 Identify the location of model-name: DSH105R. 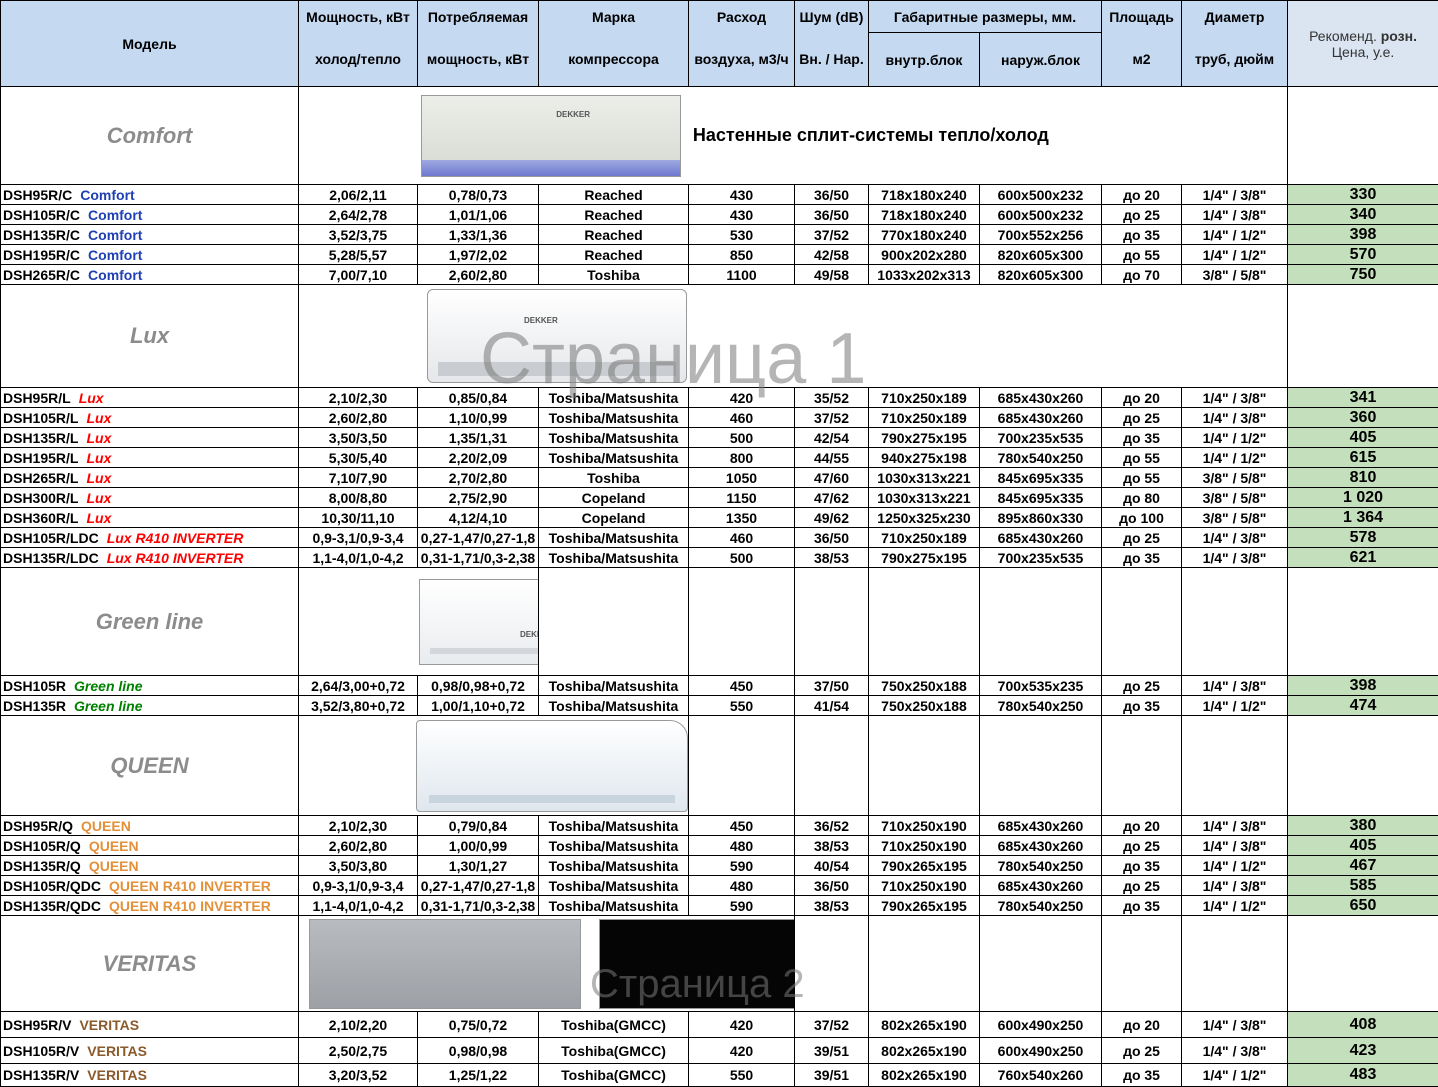
(34, 686).